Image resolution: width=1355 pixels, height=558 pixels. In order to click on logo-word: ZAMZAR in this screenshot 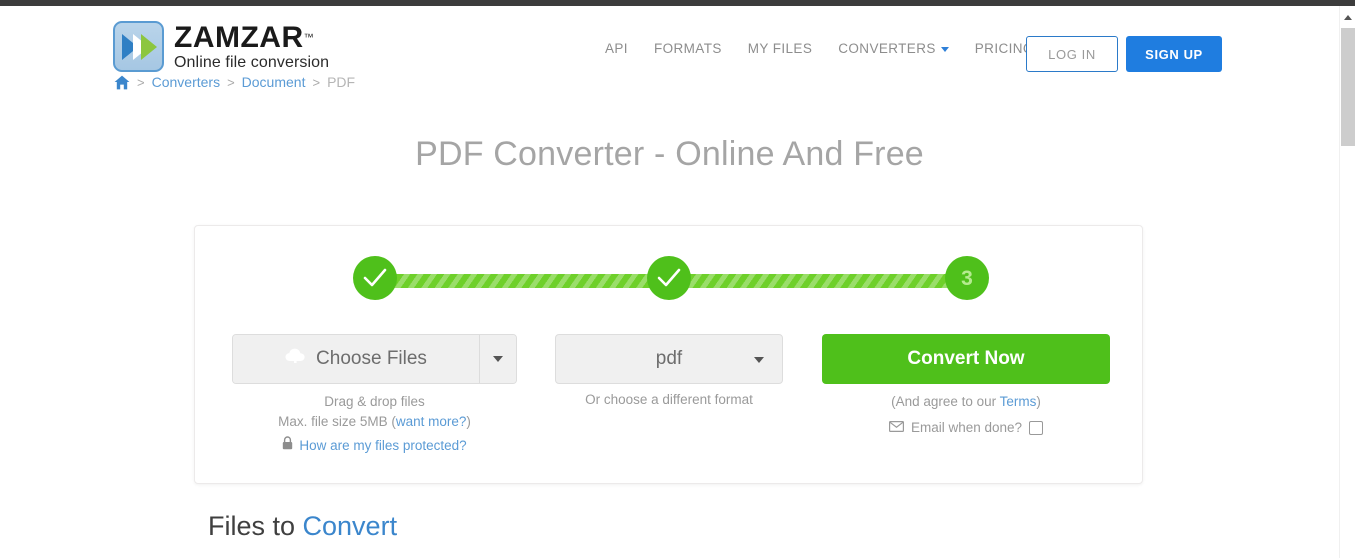, I will do `click(239, 37)`.